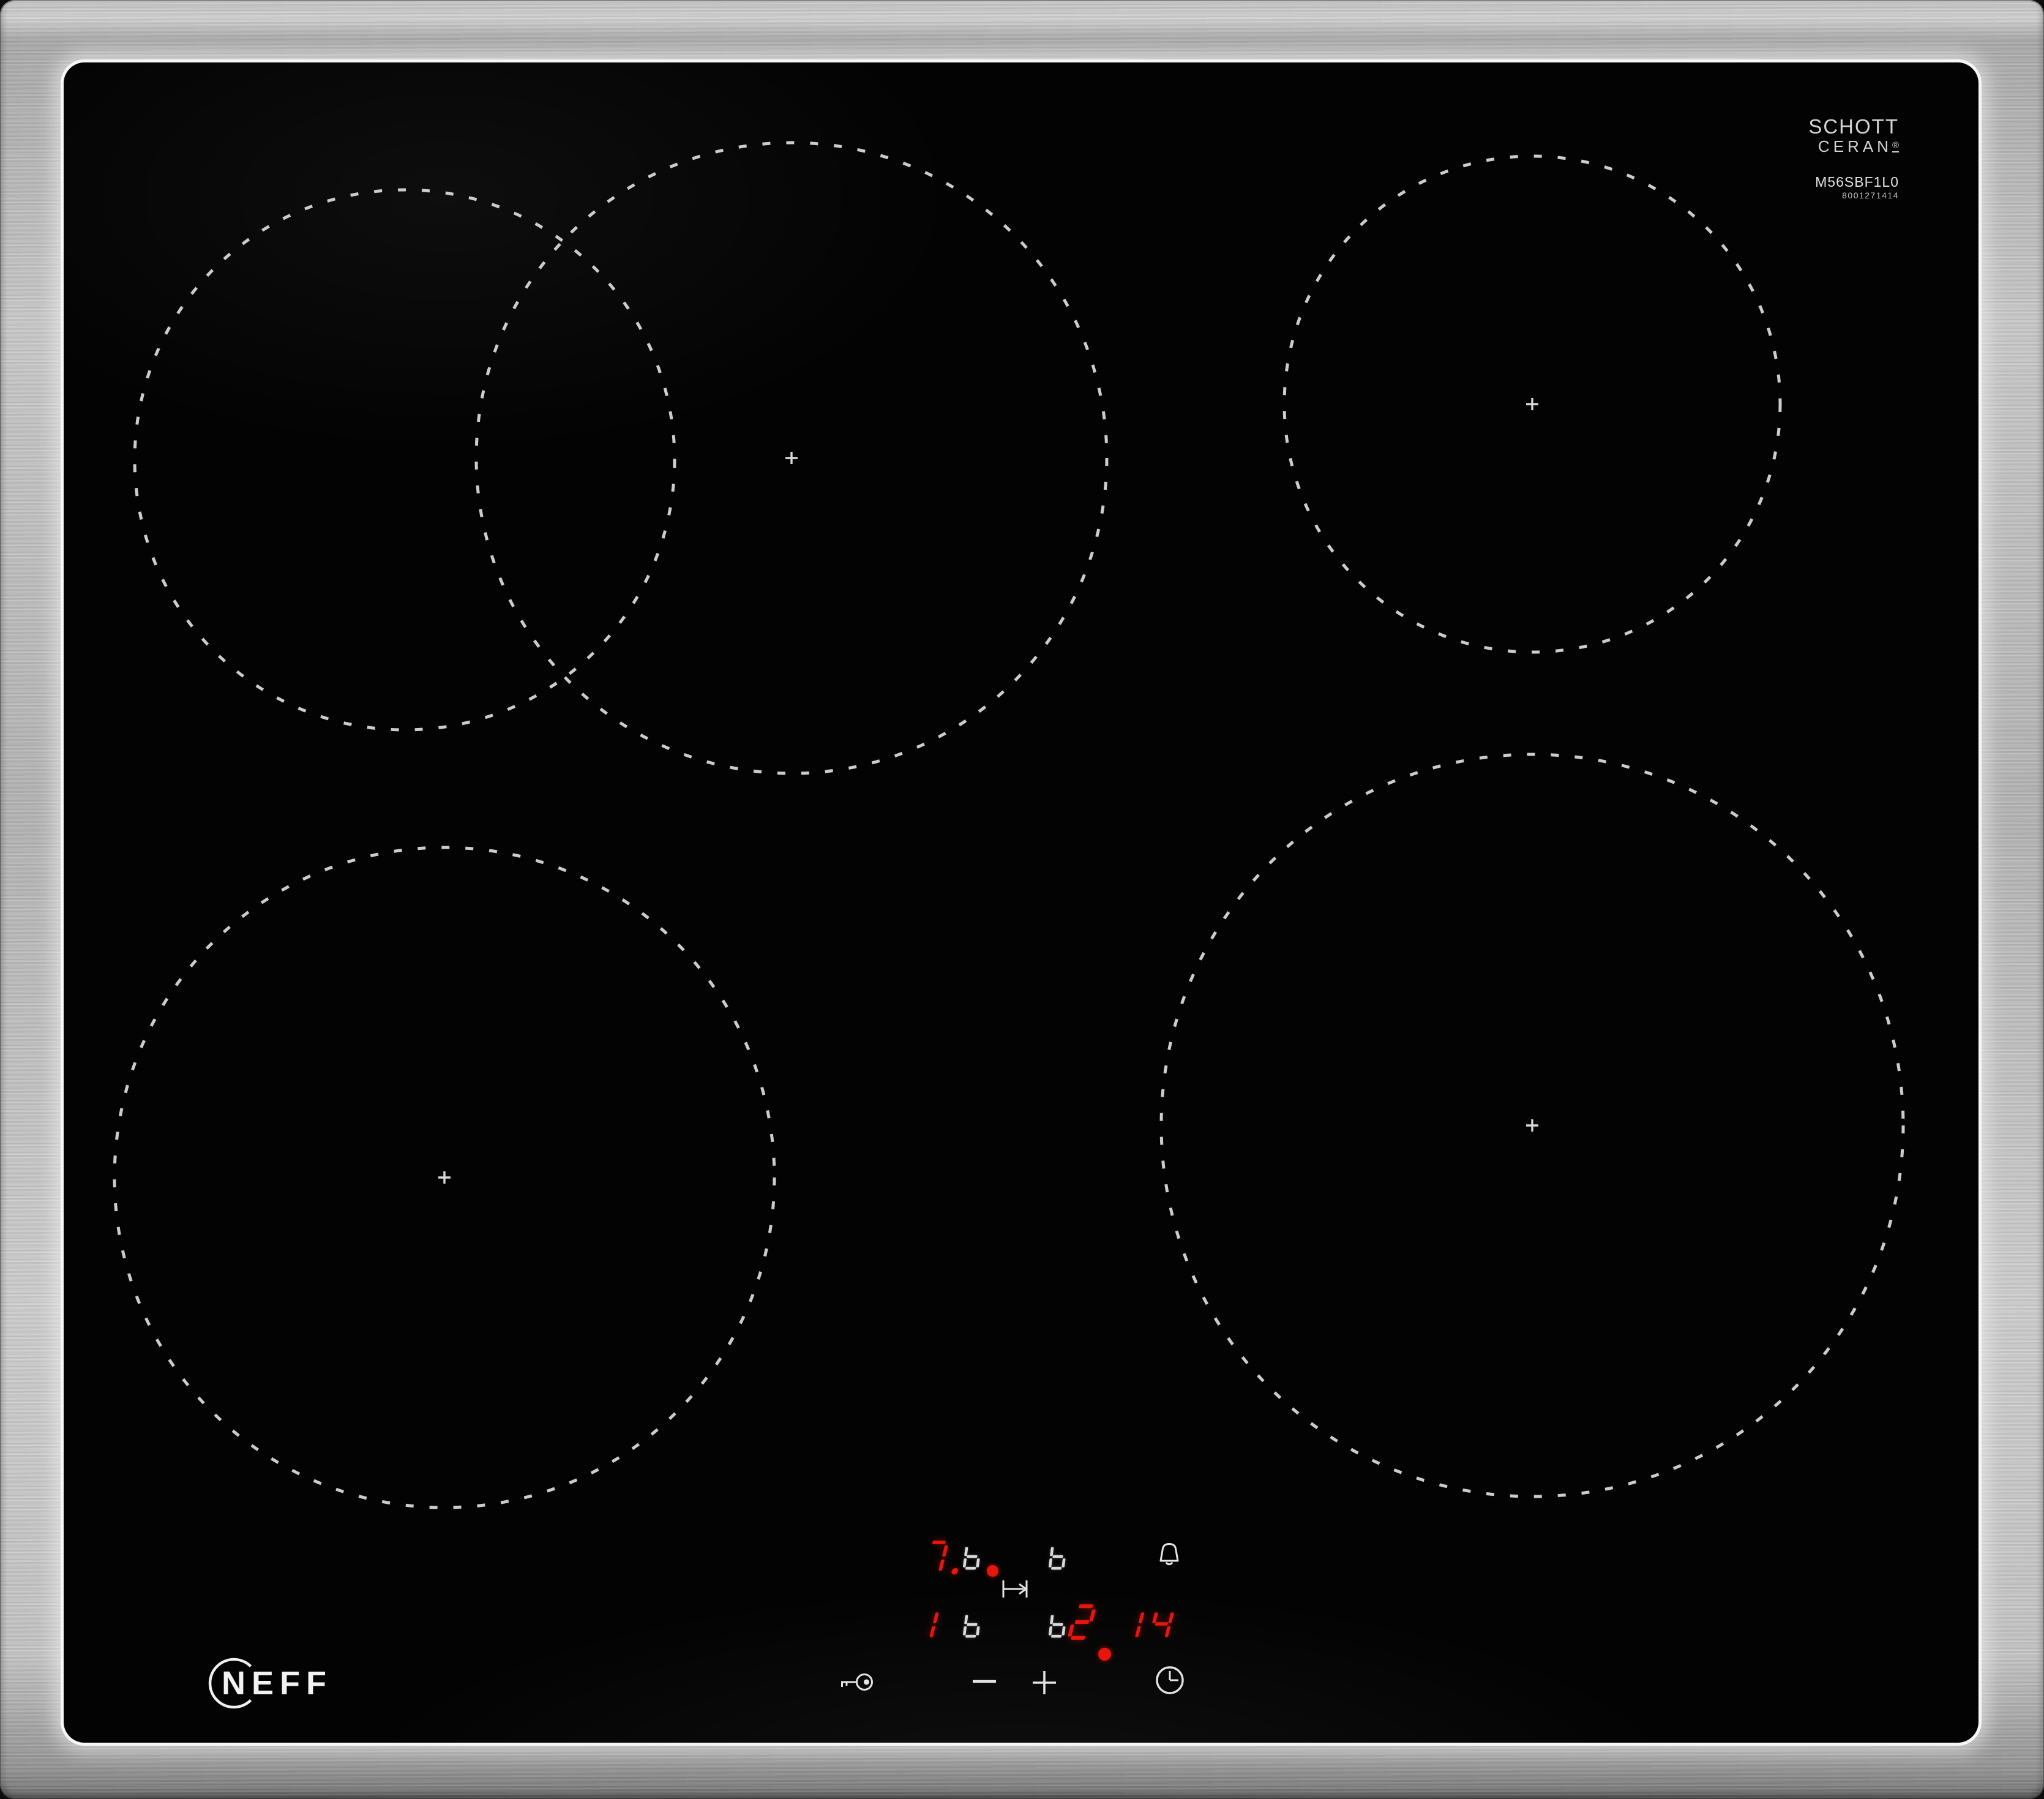  What do you see at coordinates (1169, 1554) in the screenshot?
I see `bell-icon` at bounding box center [1169, 1554].